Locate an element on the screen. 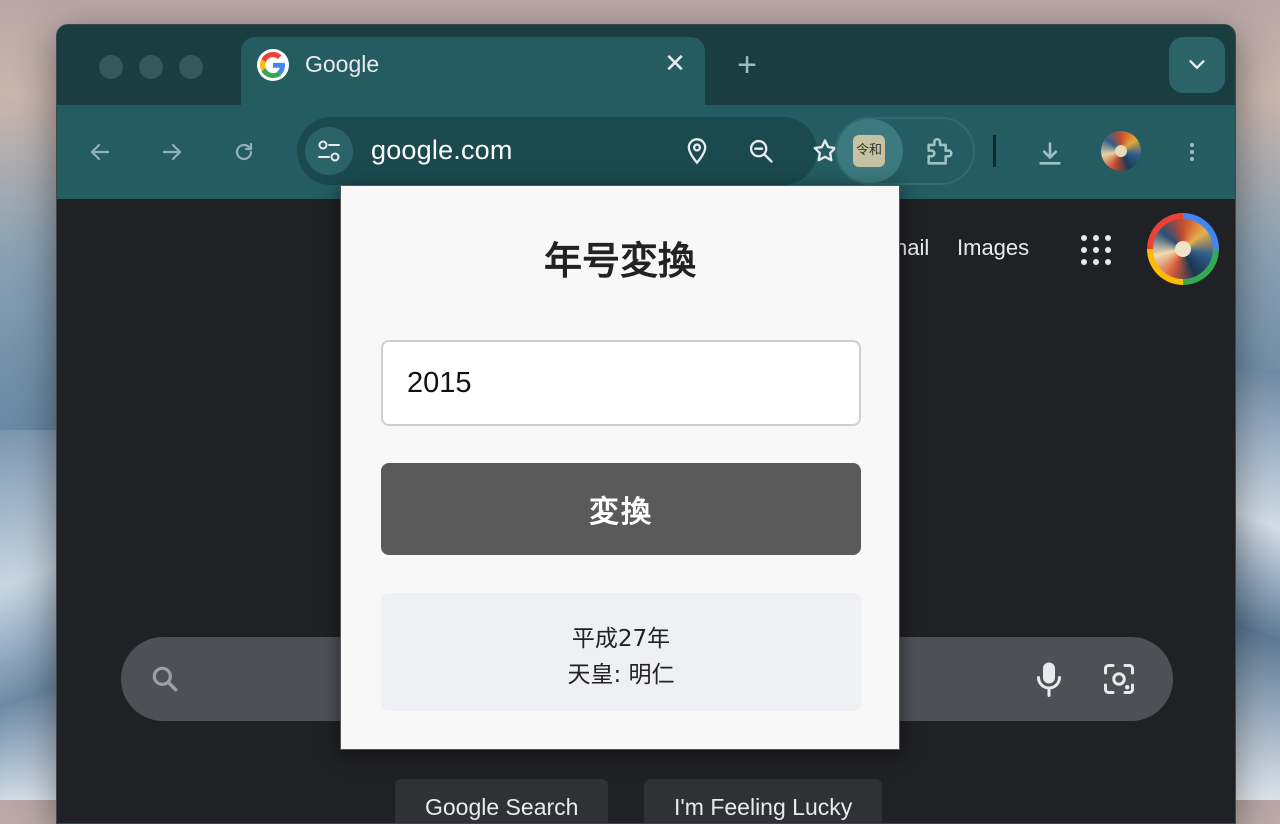  site-info-icon is located at coordinates (329, 151).